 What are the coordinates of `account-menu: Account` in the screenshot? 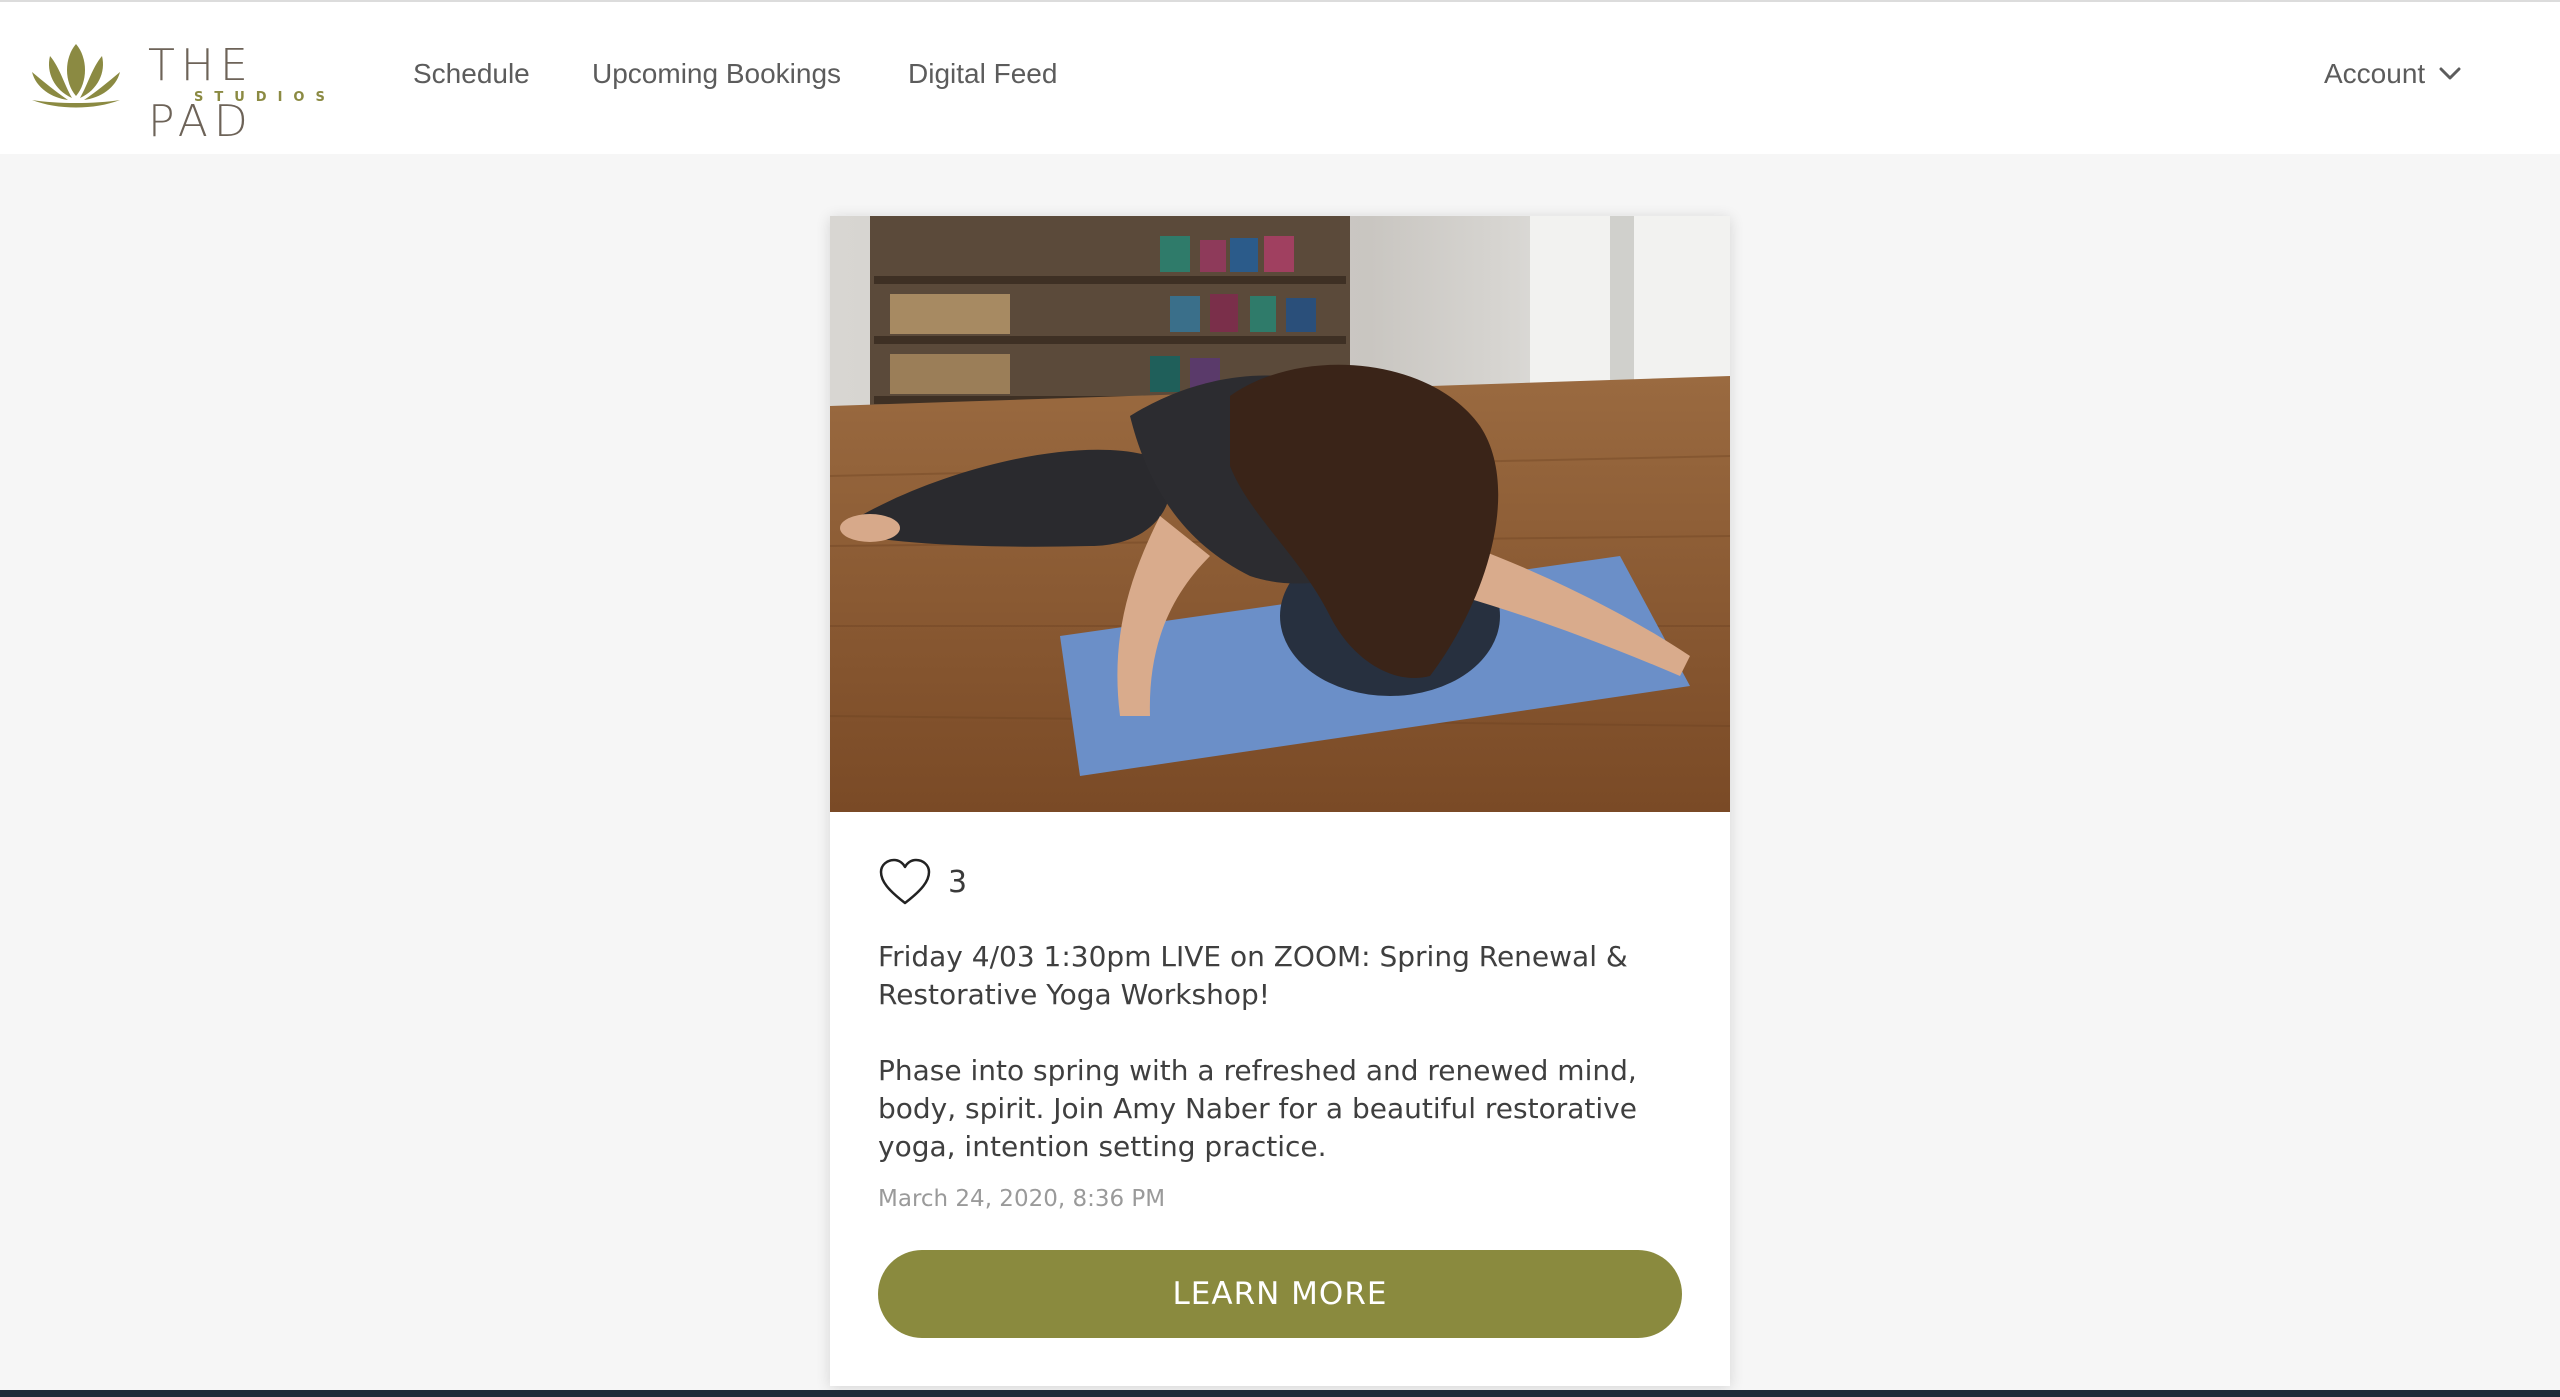 It's located at (2392, 74).